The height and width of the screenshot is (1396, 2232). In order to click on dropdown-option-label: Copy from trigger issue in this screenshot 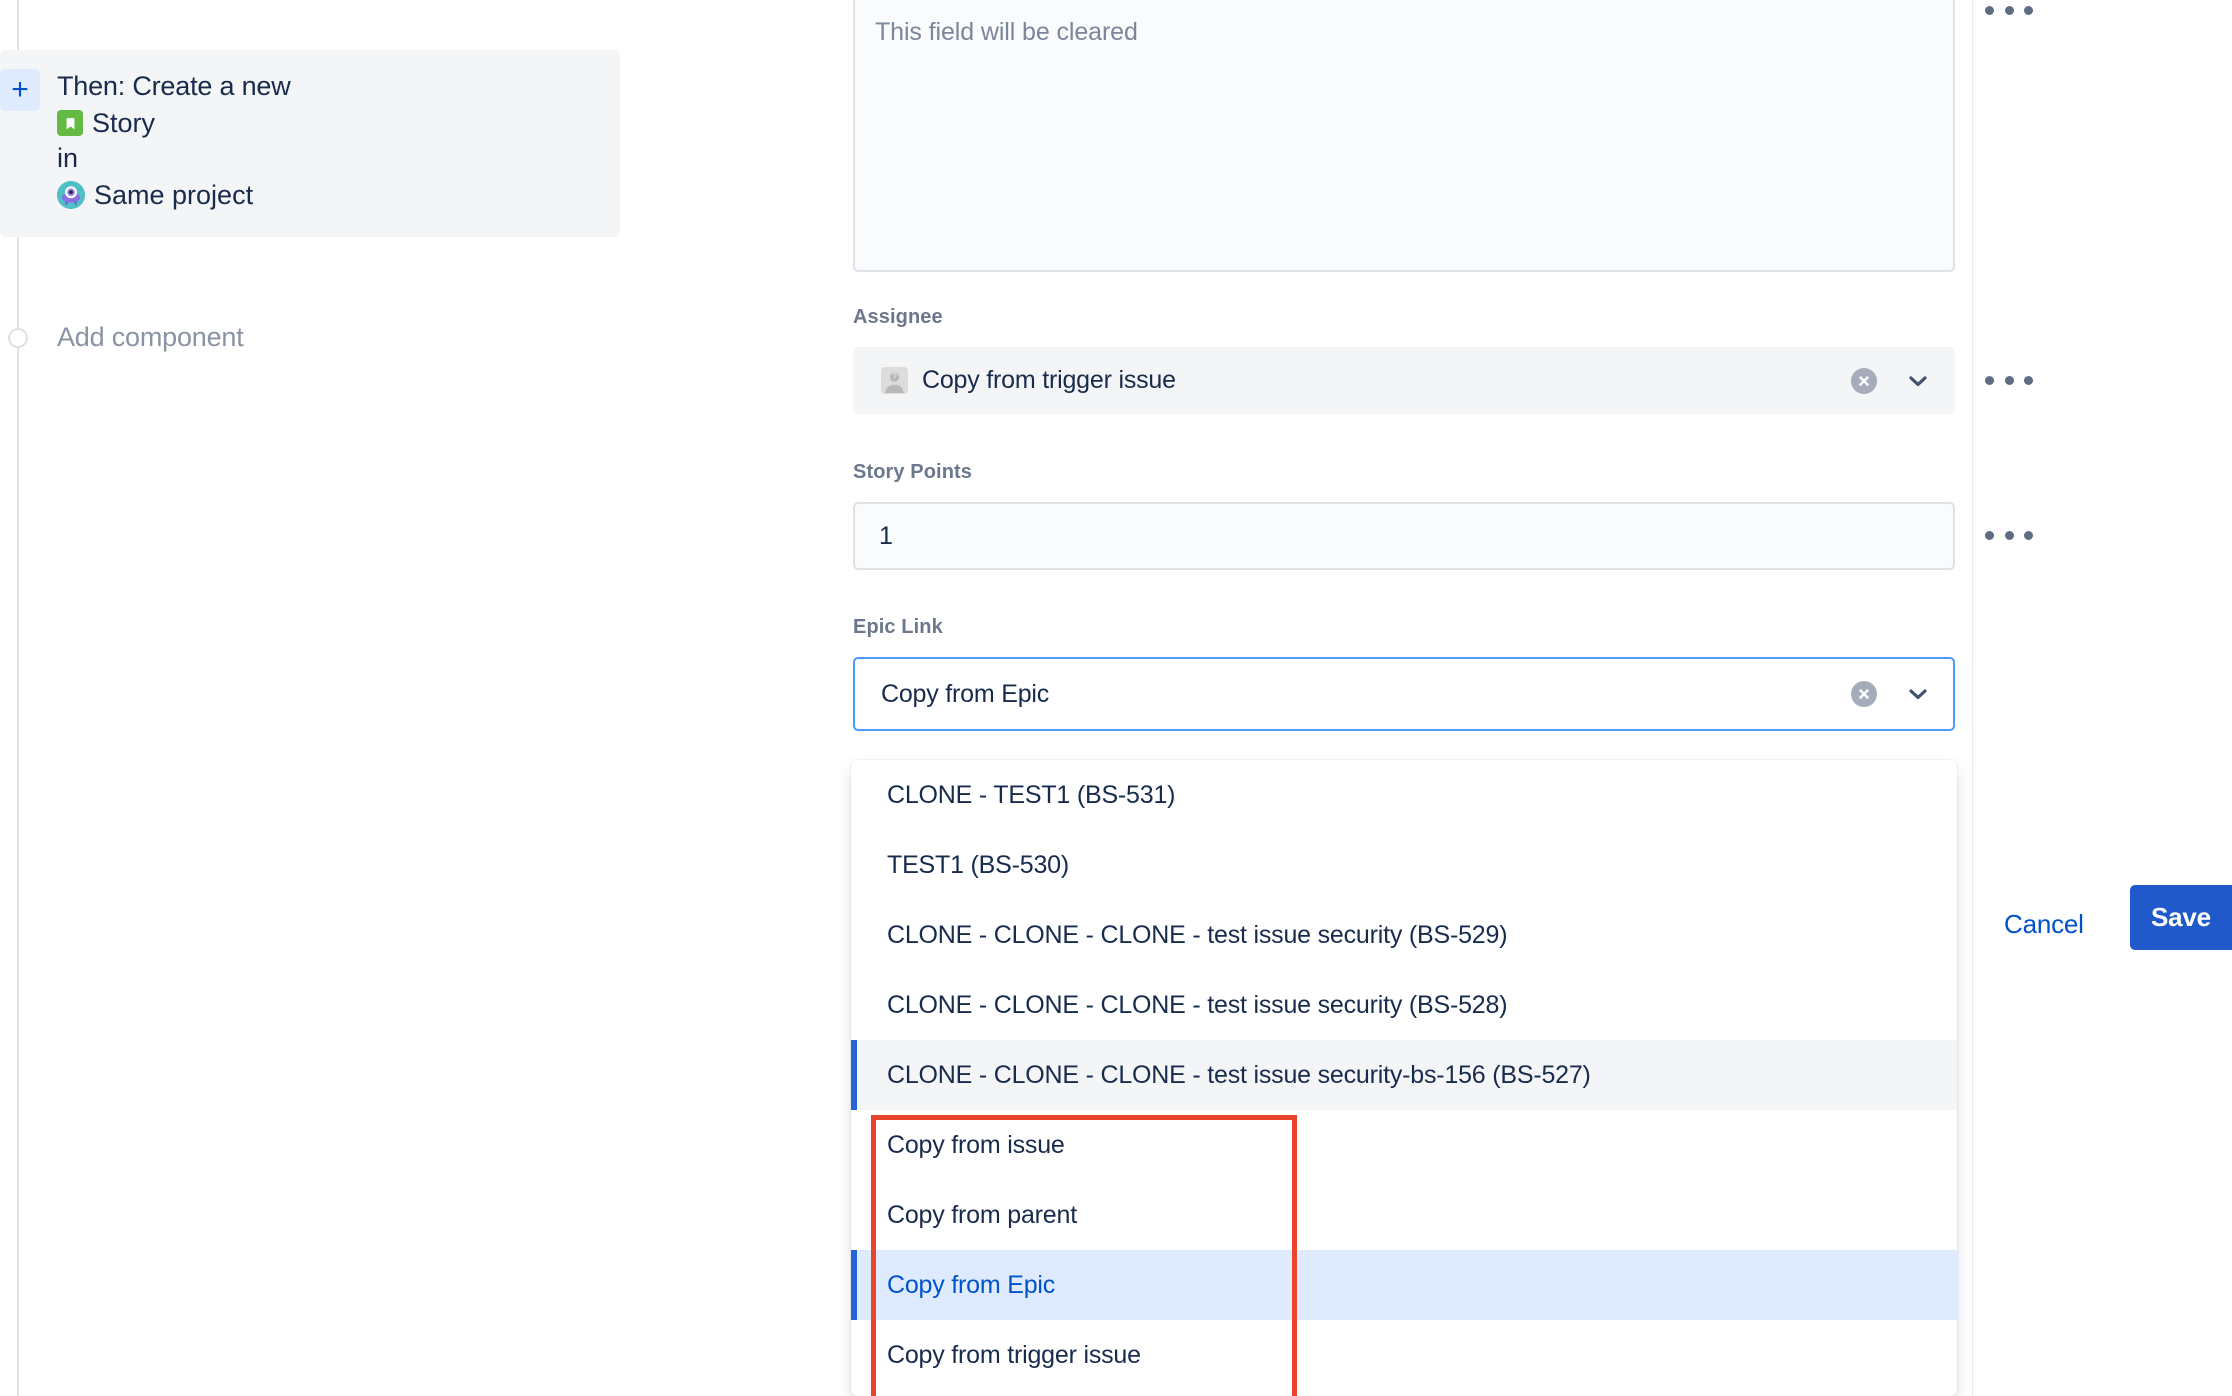, I will do `click(1014, 1354)`.